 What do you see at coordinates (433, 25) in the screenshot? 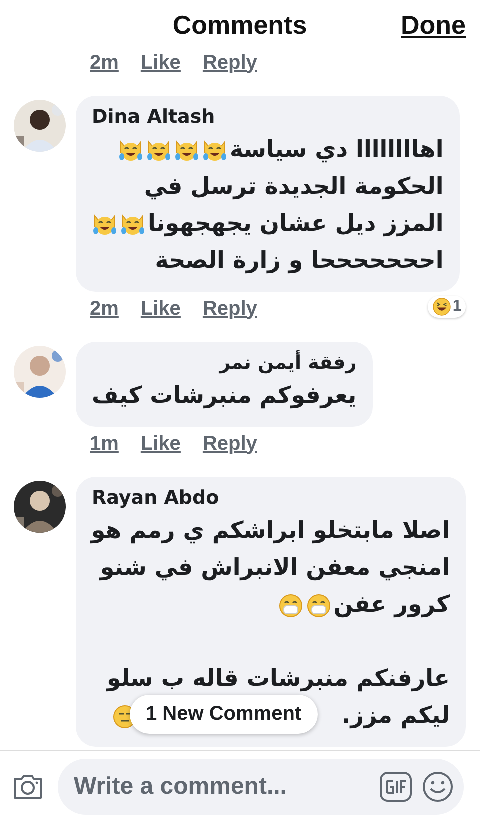
I see `done-button: Done` at bounding box center [433, 25].